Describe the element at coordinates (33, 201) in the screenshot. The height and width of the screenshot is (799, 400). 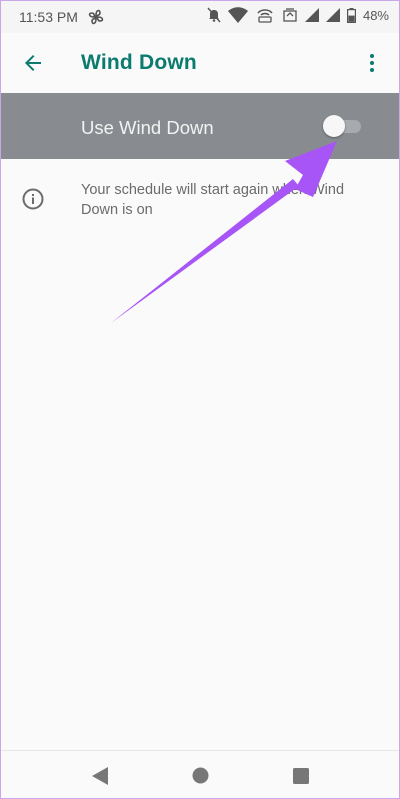
I see `info-icon` at that location.